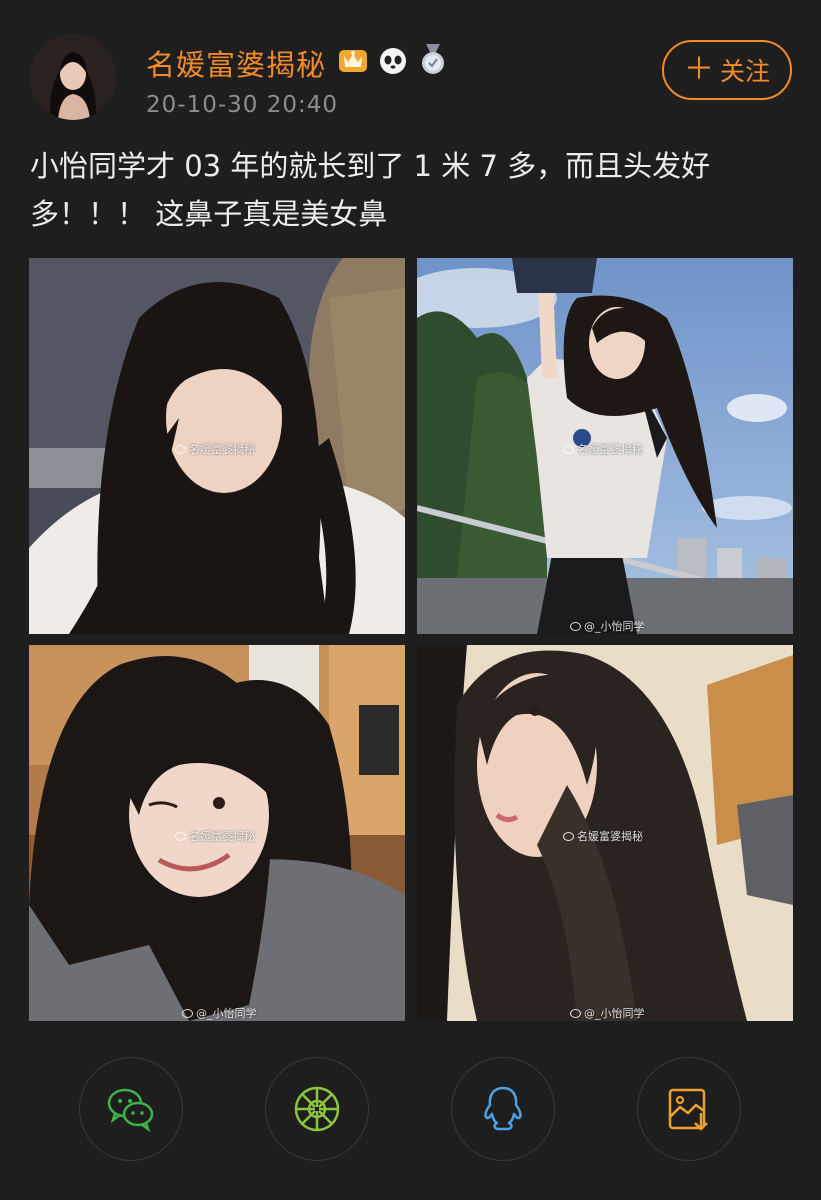 The width and height of the screenshot is (821, 1200). I want to click on avatar, so click(73, 77).